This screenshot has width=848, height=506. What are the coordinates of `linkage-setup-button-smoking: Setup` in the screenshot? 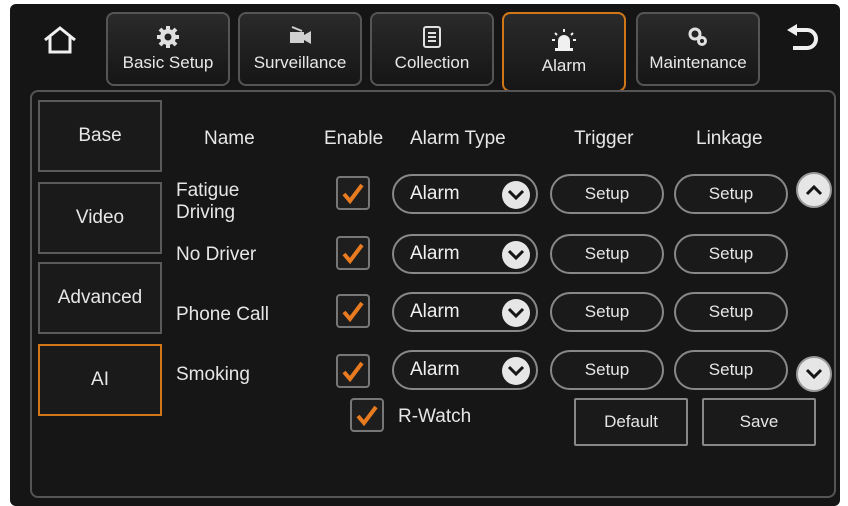 It's located at (731, 370).